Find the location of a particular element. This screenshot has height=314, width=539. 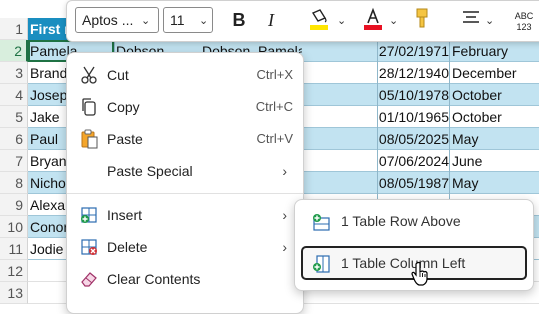

insert-icon is located at coordinates (89, 215).